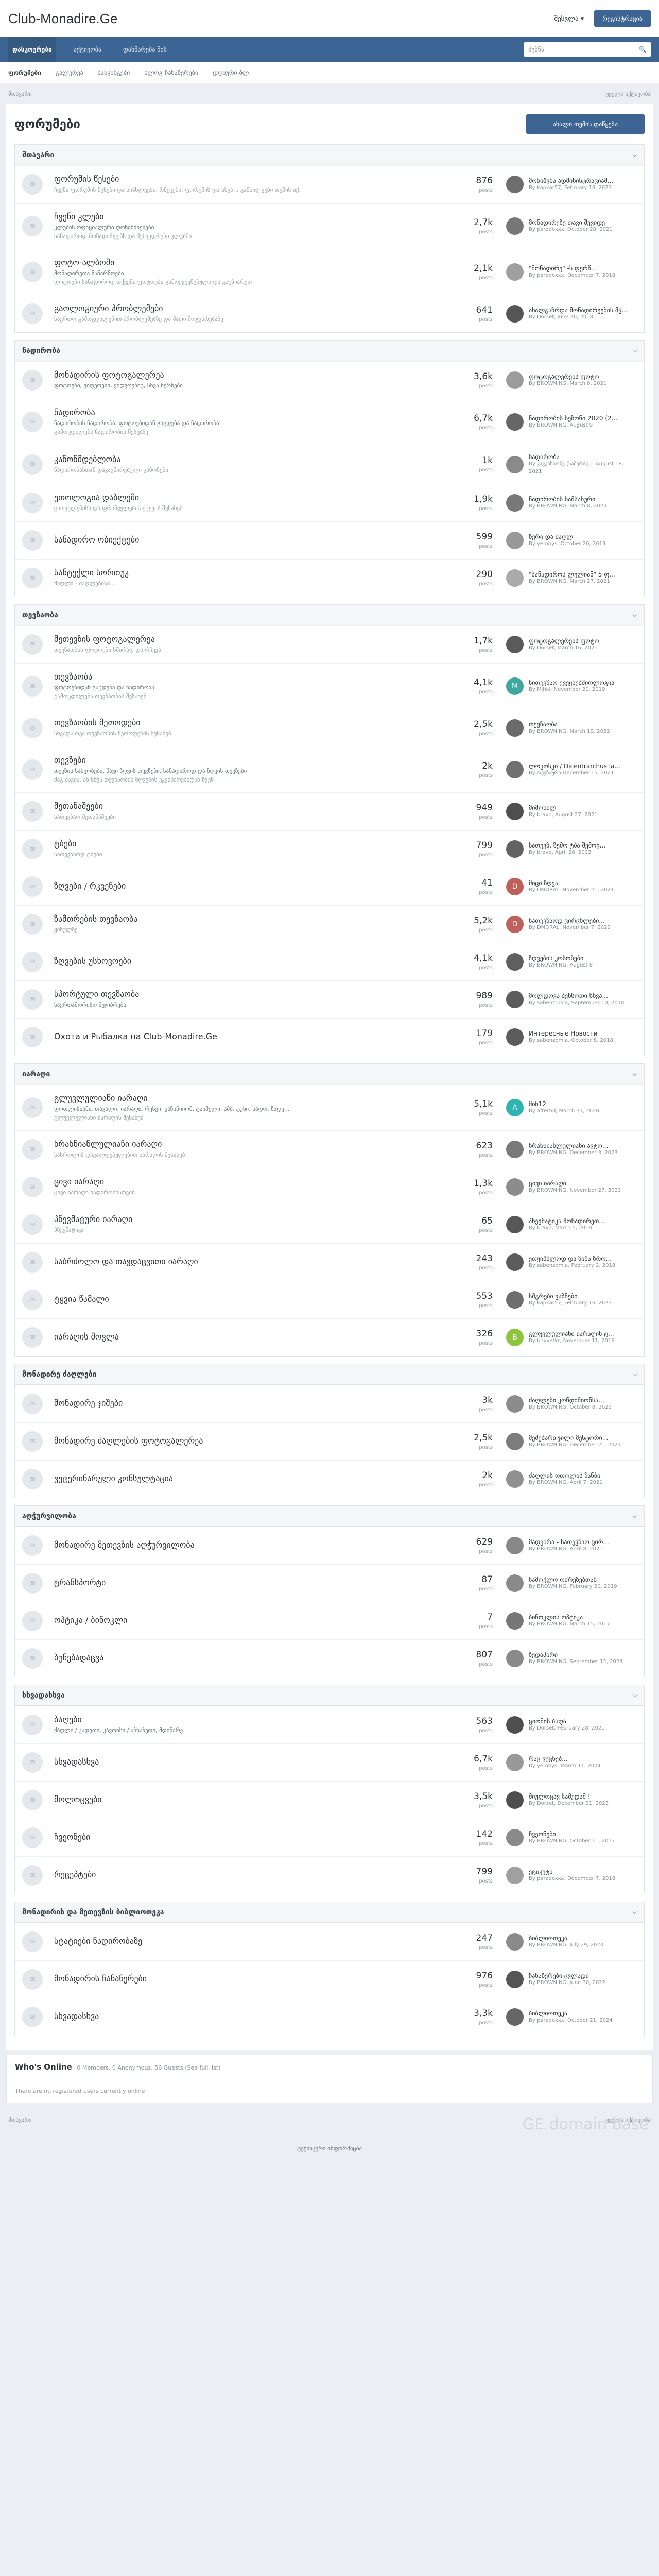  Describe the element at coordinates (566, 1475) in the screenshot. I see `last-post-title: ძაღლის ოთოლის ზანბი` at that location.